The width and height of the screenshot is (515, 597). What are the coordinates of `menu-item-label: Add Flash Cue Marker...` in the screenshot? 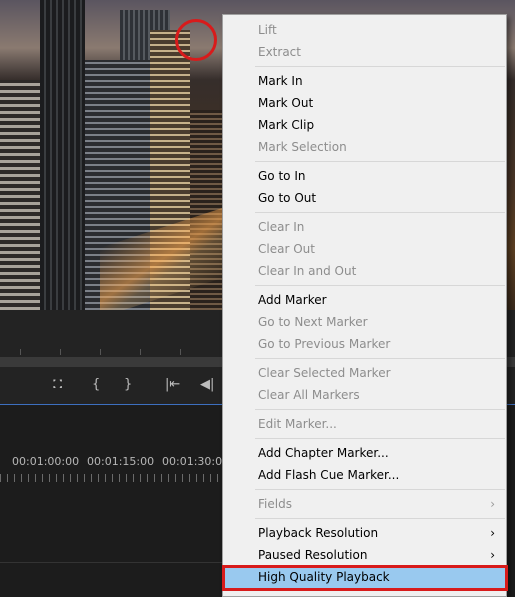 It's located at (329, 475).